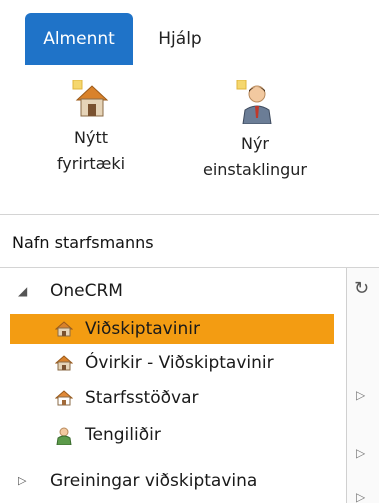 This screenshot has width=379, height=504. I want to click on tree-item-label: OneCRM, so click(86, 291).